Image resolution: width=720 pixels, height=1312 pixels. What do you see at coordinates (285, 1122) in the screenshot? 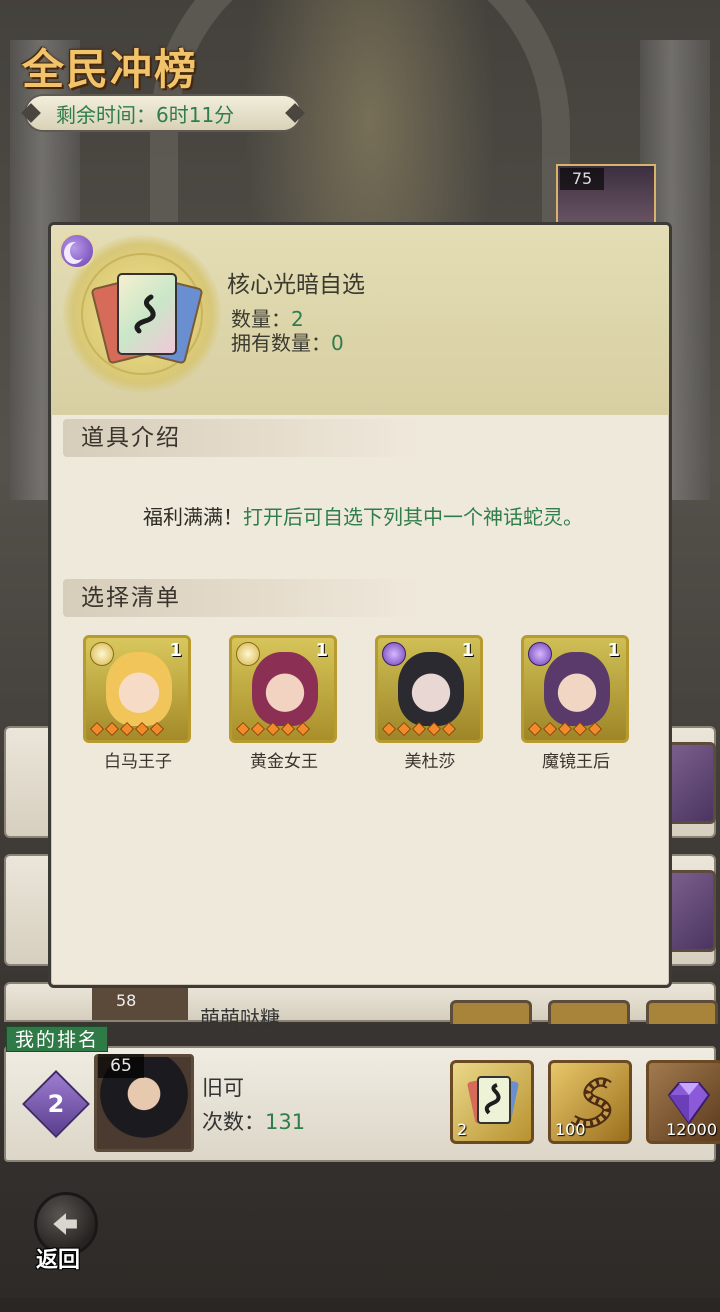
I see `count-value: 131` at bounding box center [285, 1122].